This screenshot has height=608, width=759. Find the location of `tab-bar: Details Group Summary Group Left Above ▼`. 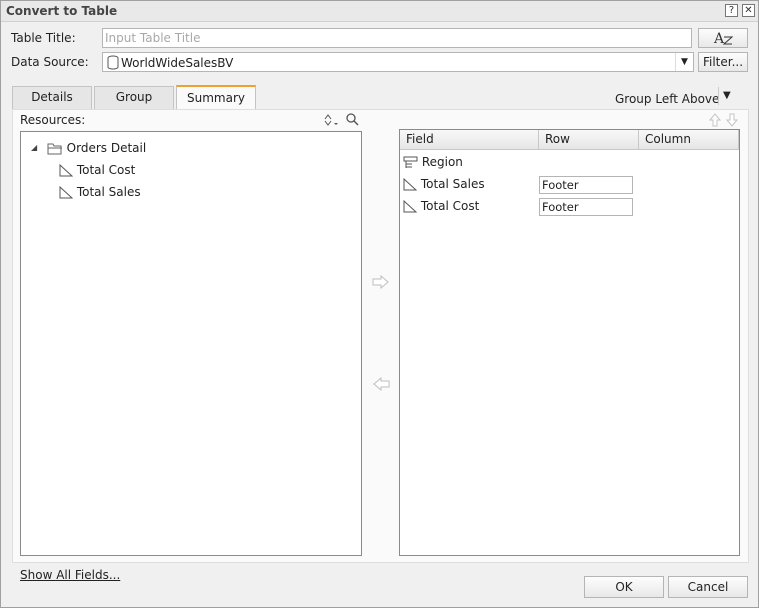

tab-bar: Details Group Summary Group Left Above ▼ is located at coordinates (380, 97).